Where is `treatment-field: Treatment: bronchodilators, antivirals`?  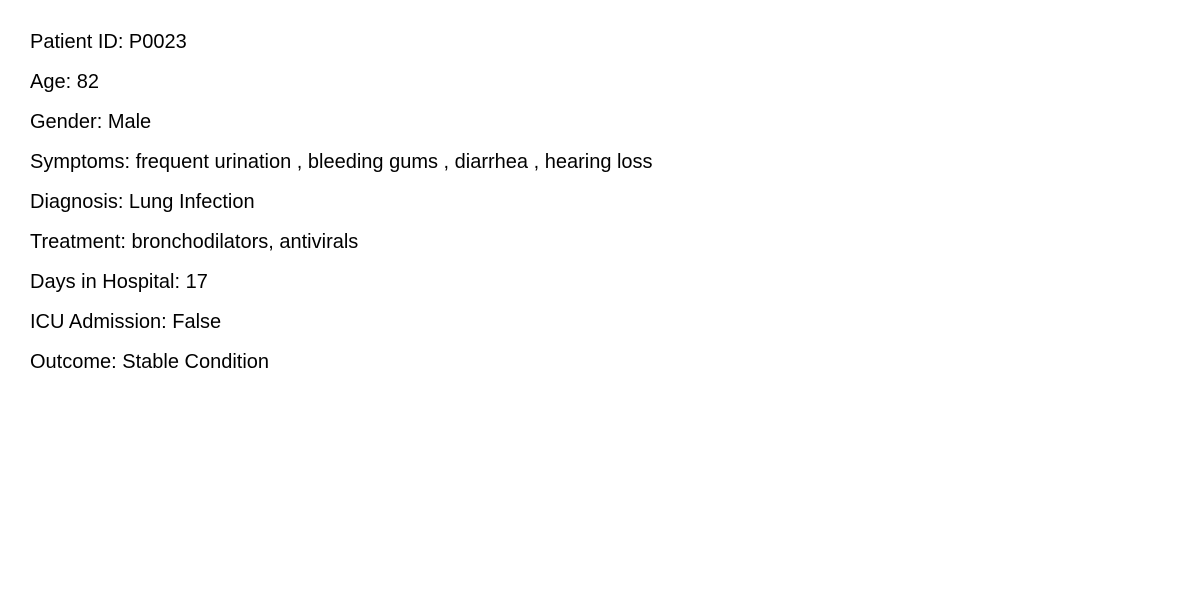
treatment-field: Treatment: bronchodilators, antivirals is located at coordinates (194, 242).